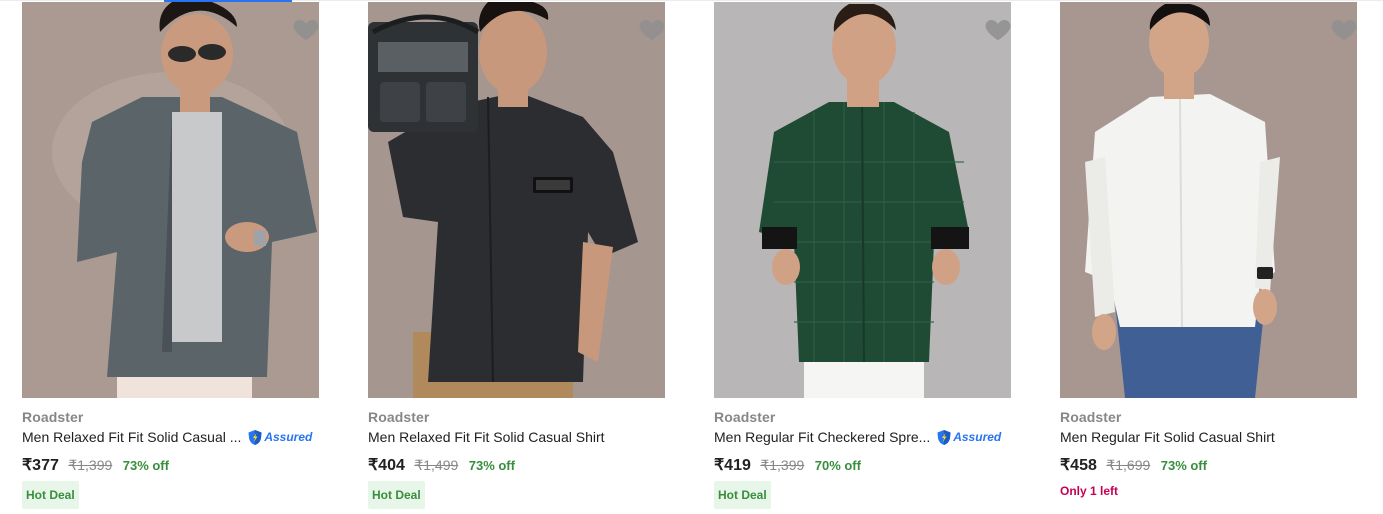  I want to click on original-price: ₹1,699, so click(1128, 465).